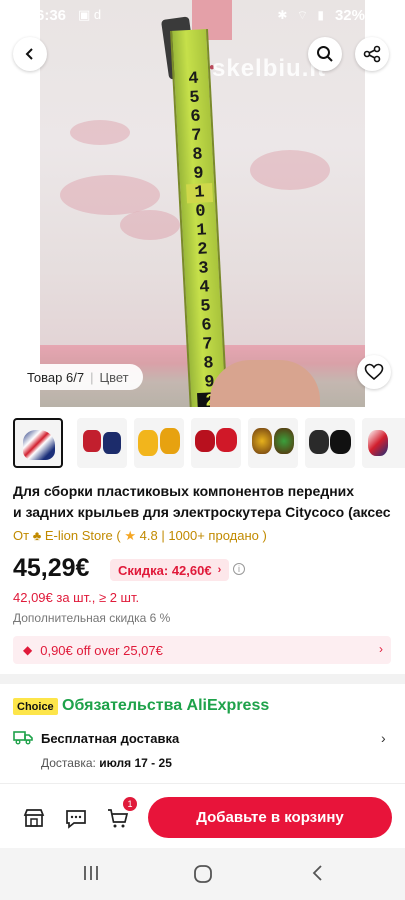 The image size is (405, 900). What do you see at coordinates (114, 377) in the screenshot?
I see `color-label: Цвет` at bounding box center [114, 377].